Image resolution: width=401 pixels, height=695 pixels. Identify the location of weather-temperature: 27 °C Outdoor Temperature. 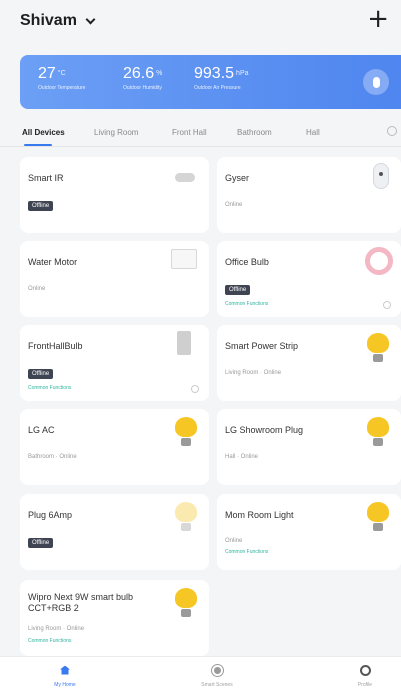
(61, 78).